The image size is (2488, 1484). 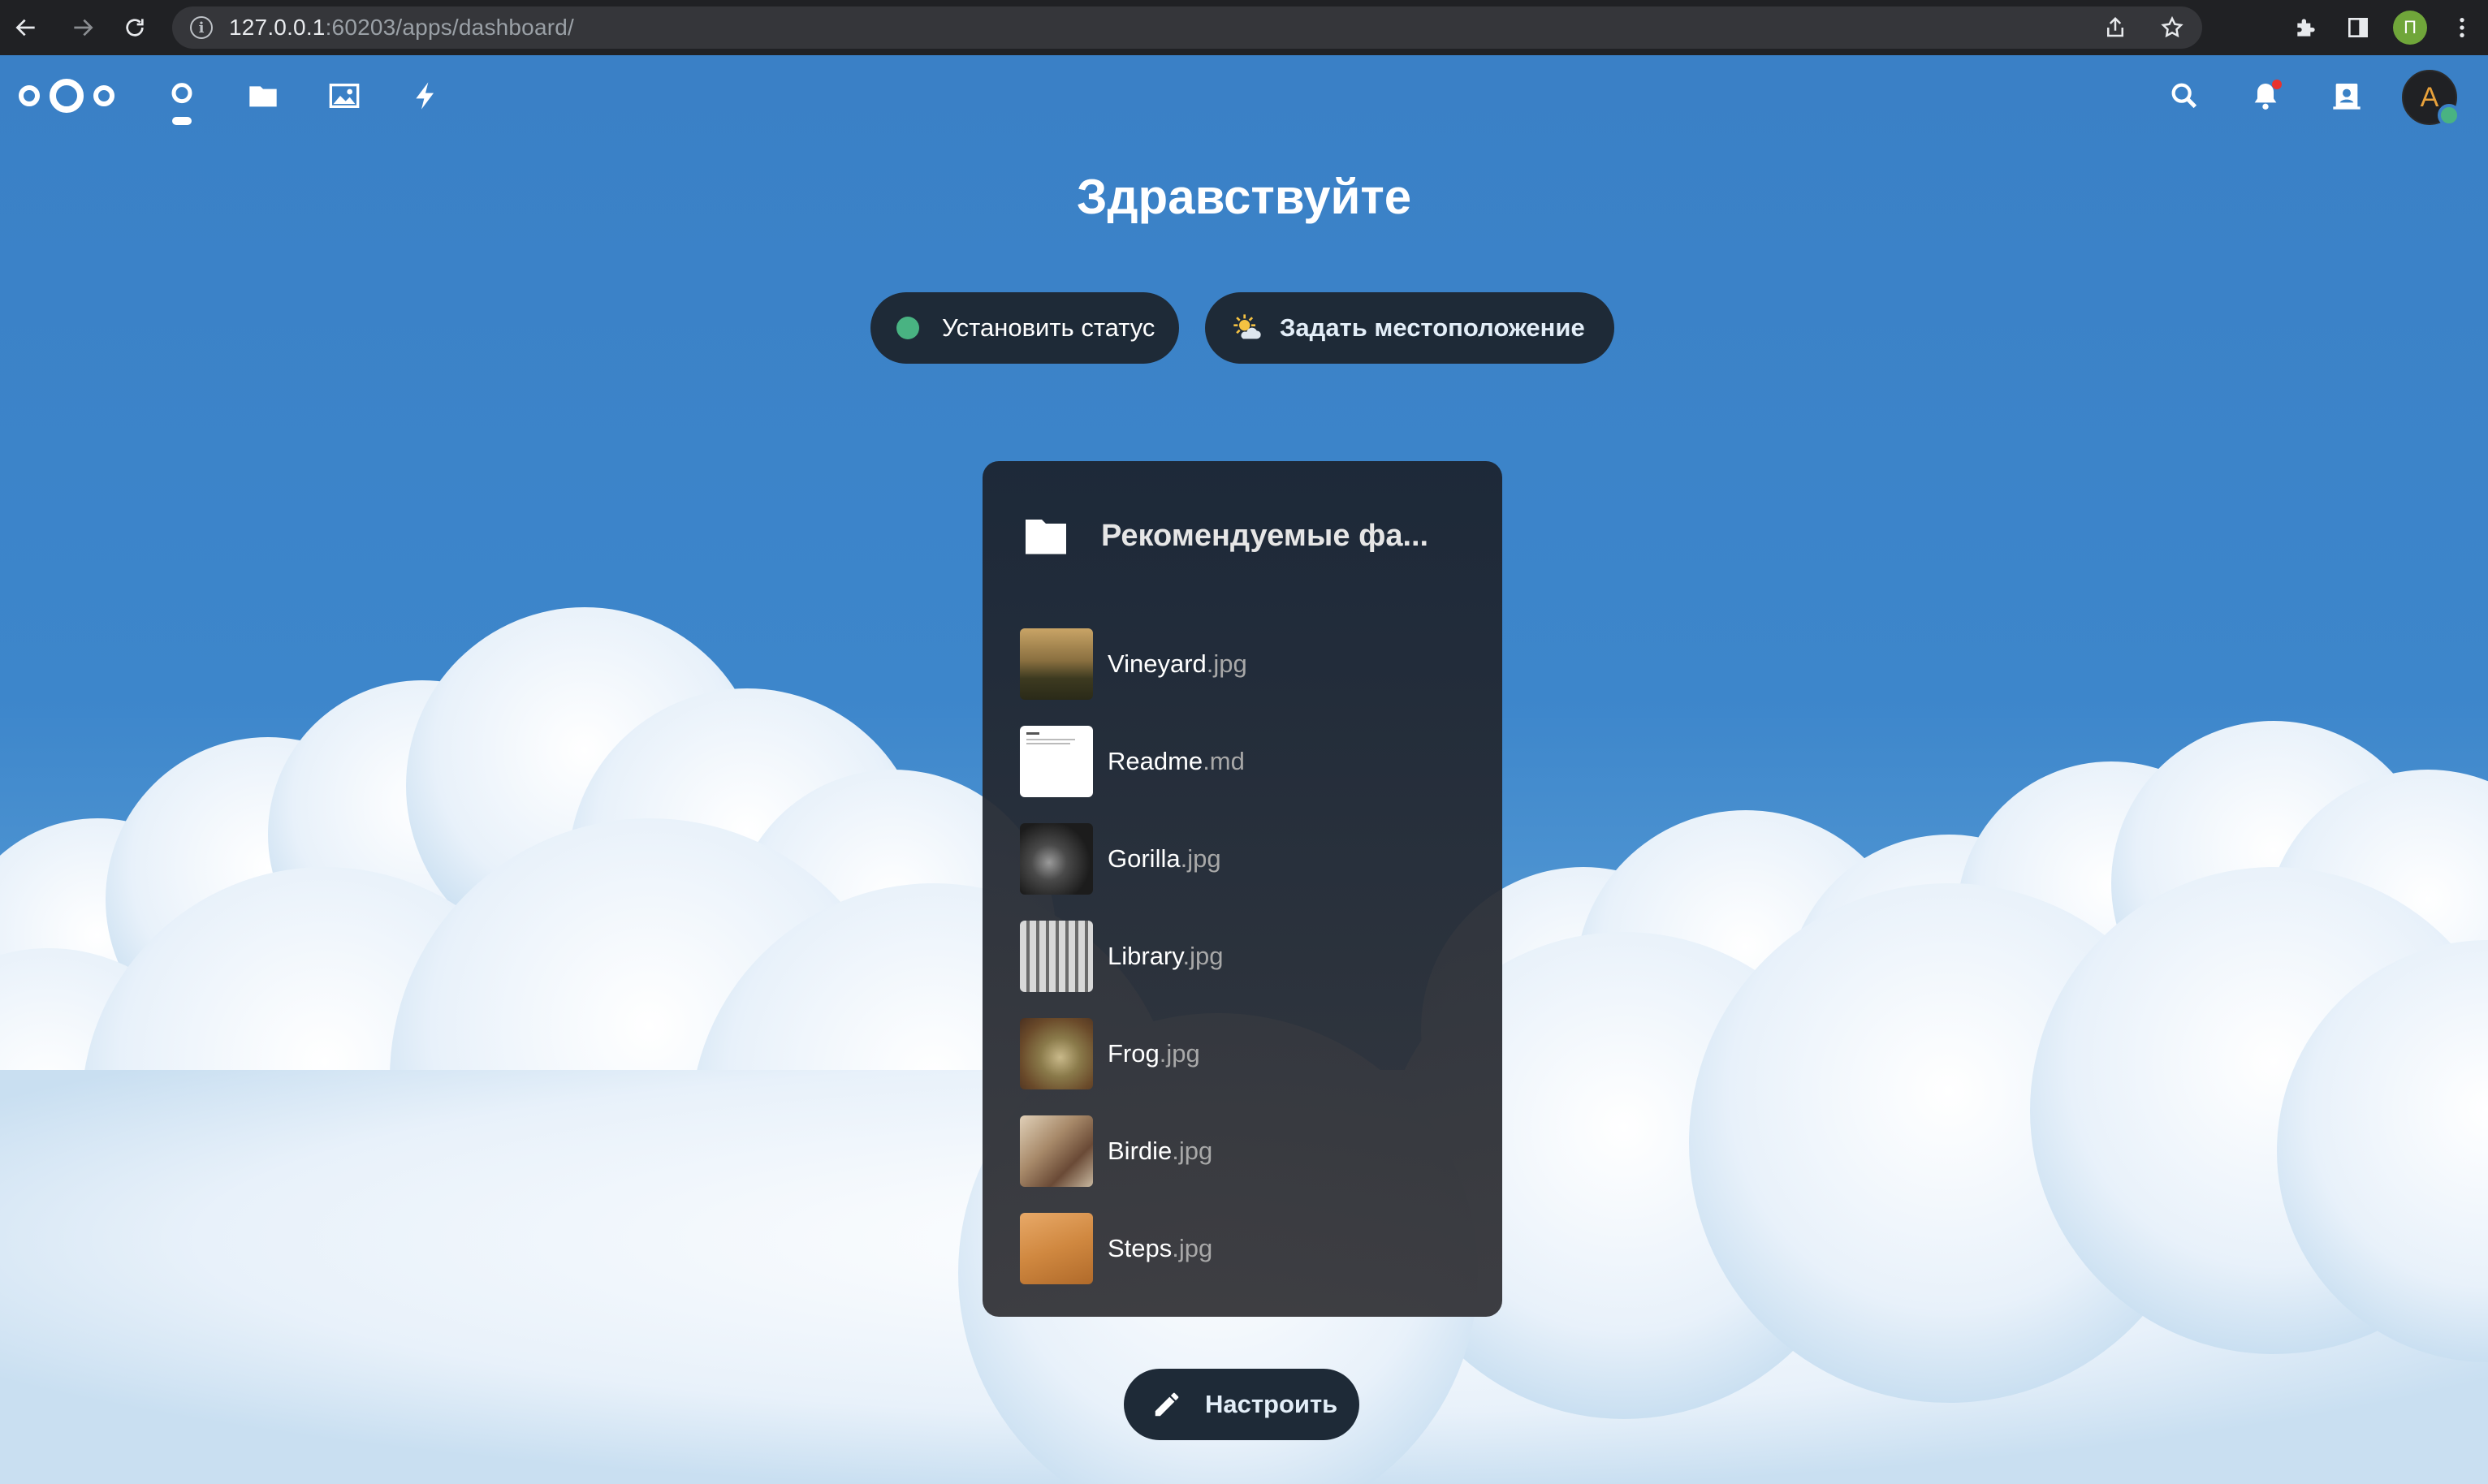 I want to click on activity-icon, so click(x=425, y=96).